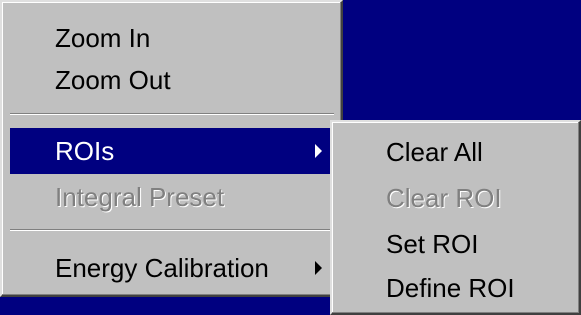 The image size is (581, 315). I want to click on menu-item-zoom-in: Zoom In, so click(171, 38).